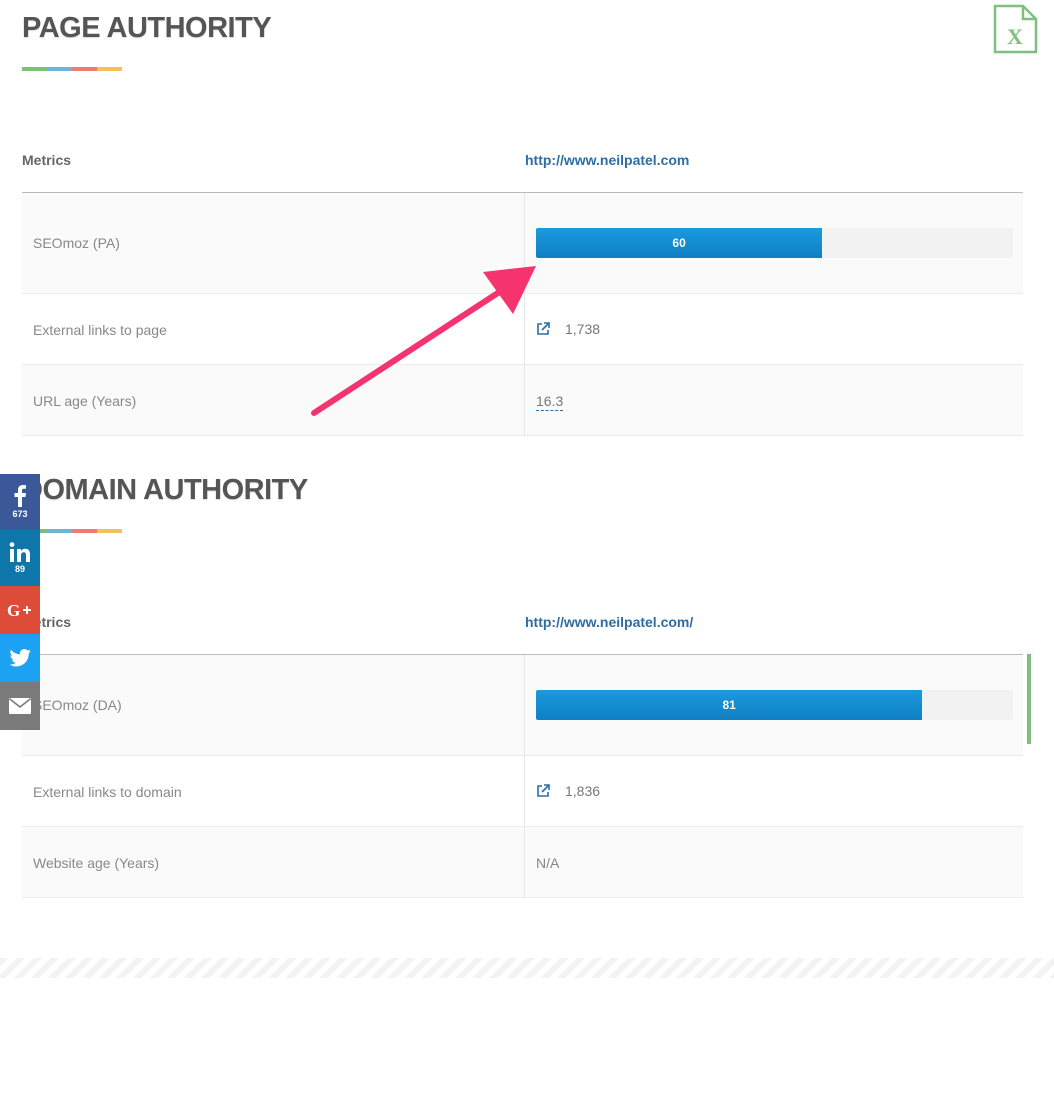 The image size is (1054, 1119). I want to click on twitter-icon, so click(20, 658).